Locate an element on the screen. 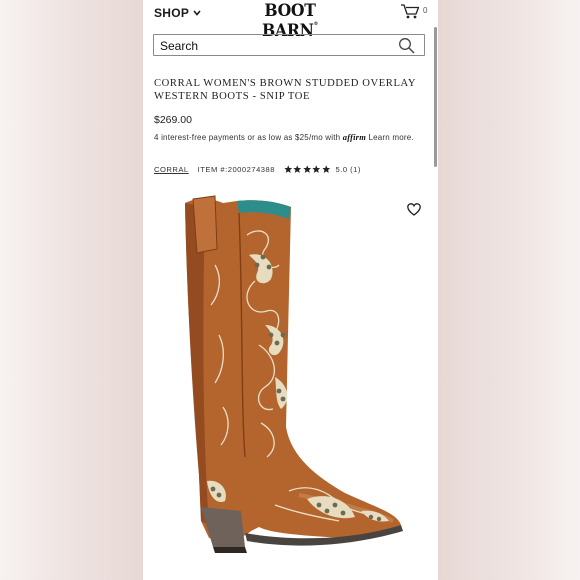  learn-more-link: Learn more. is located at coordinates (390, 137).